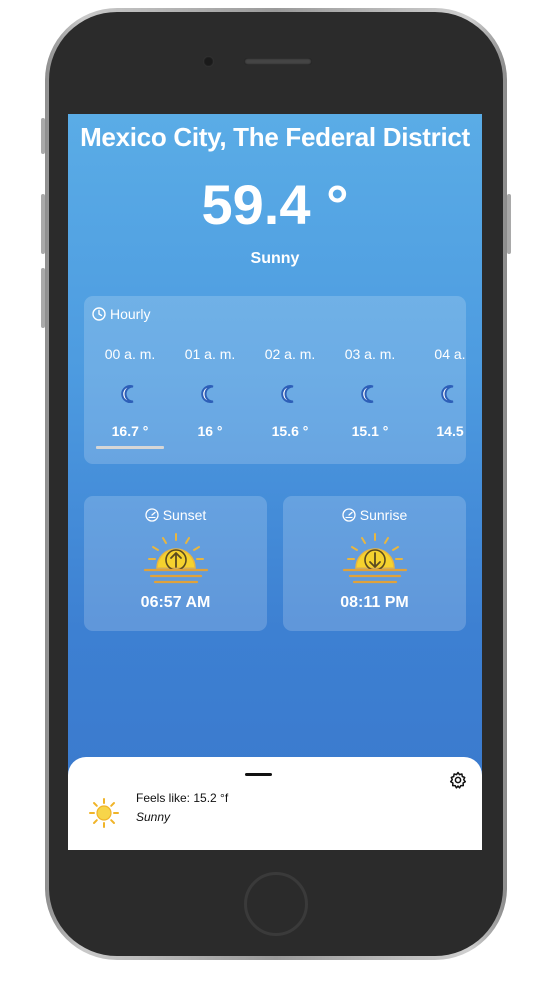  I want to click on current-temperature: 59.4 °, so click(275, 204).